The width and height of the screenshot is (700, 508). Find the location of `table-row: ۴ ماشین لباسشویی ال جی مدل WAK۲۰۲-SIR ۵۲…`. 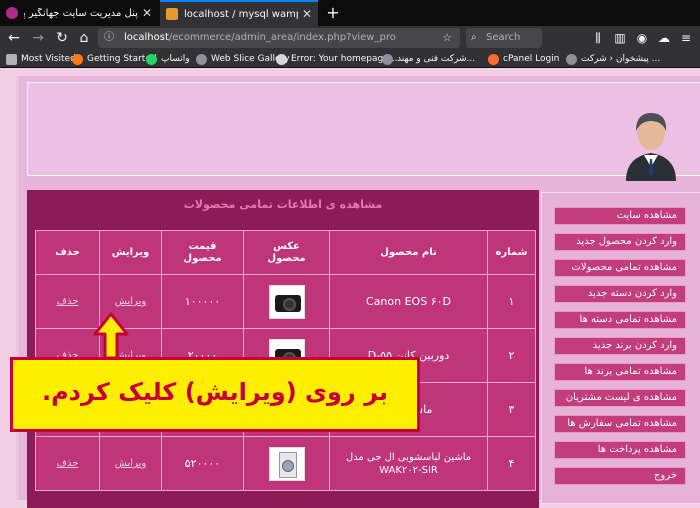

table-row: ۴ ماشین لباسشویی ال جی مدل WAK۲۰۲-SIR ۵۲… is located at coordinates (285, 463).